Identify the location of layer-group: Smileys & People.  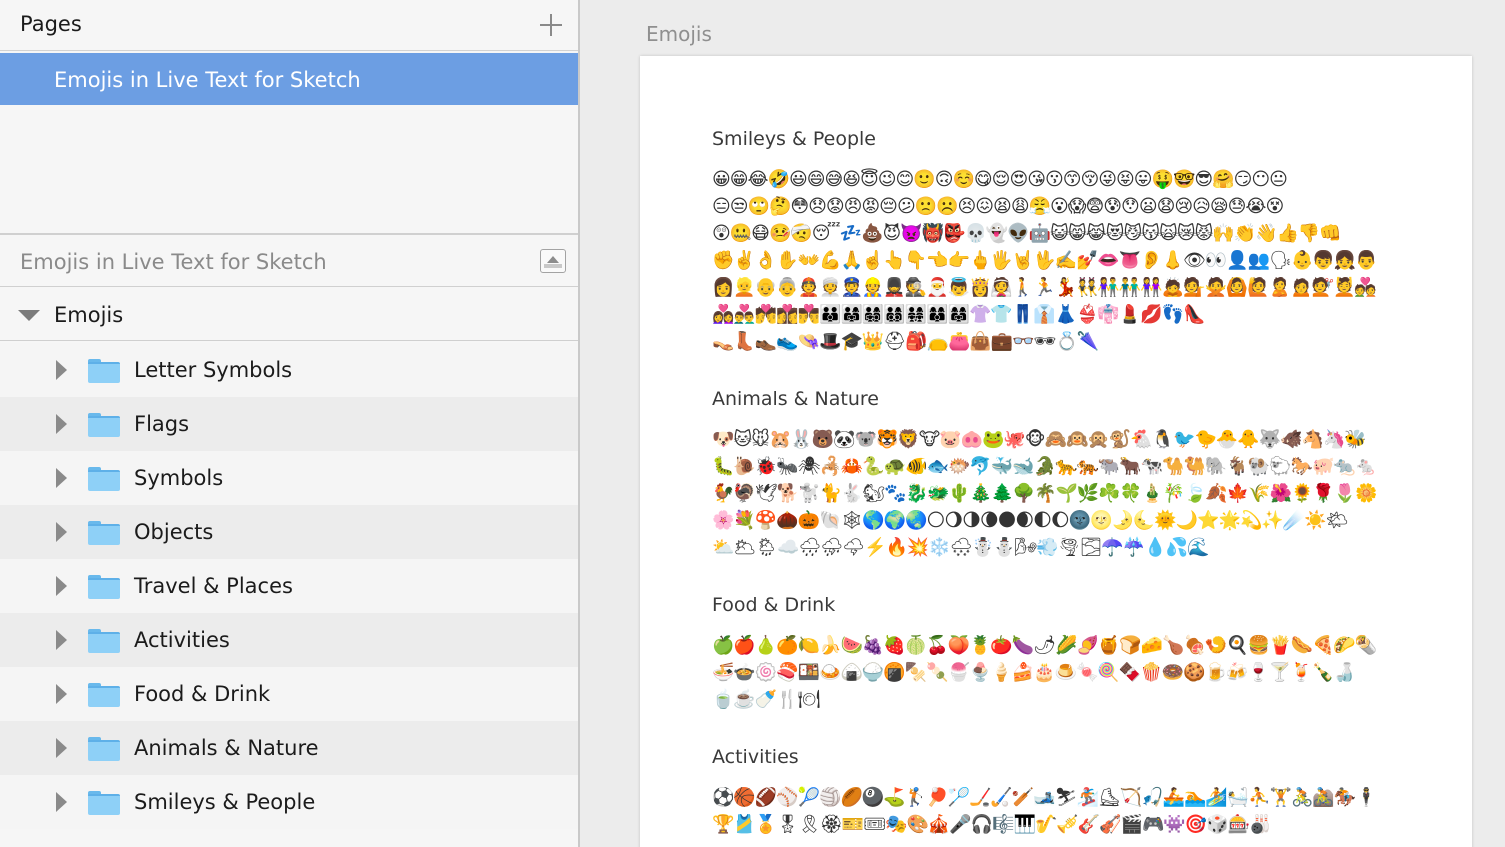
(289, 802).